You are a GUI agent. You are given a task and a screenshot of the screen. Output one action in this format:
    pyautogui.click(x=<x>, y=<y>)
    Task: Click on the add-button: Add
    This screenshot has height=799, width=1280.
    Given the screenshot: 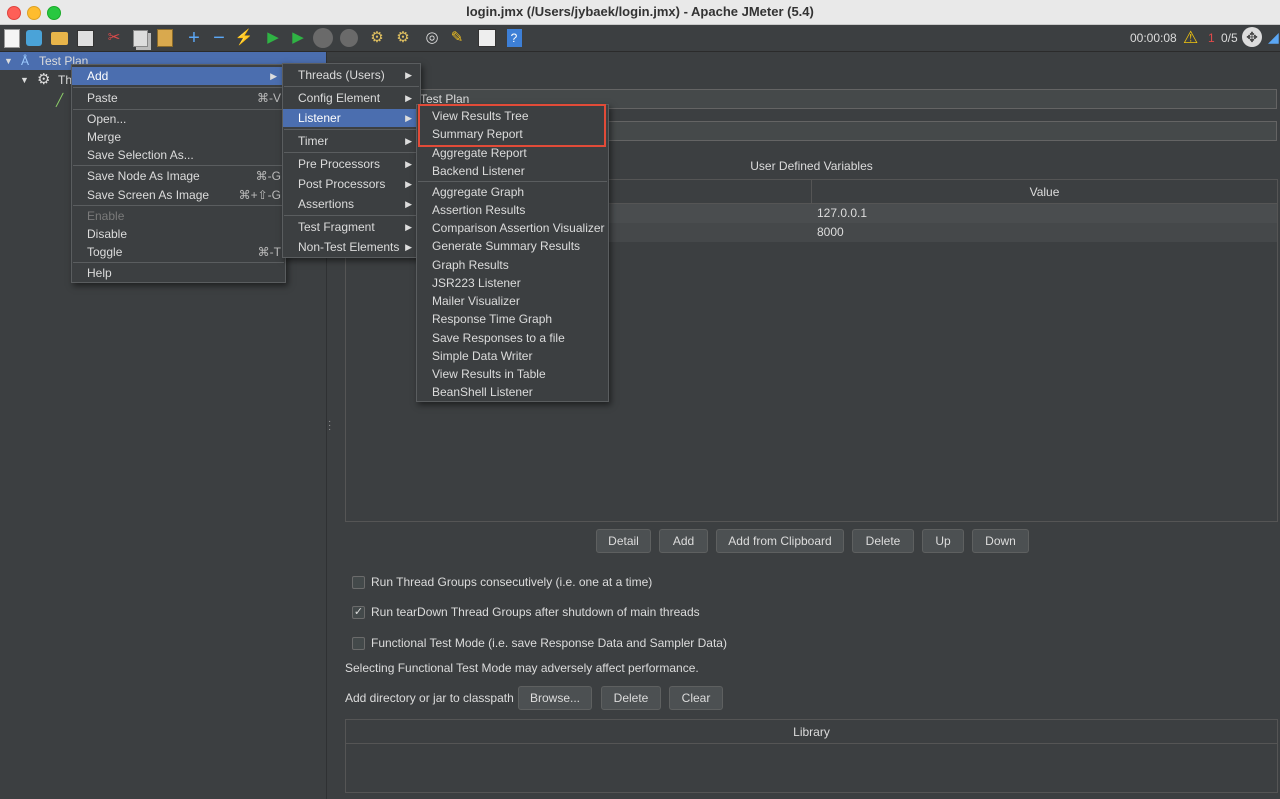 What is the action you would take?
    pyautogui.click(x=683, y=541)
    